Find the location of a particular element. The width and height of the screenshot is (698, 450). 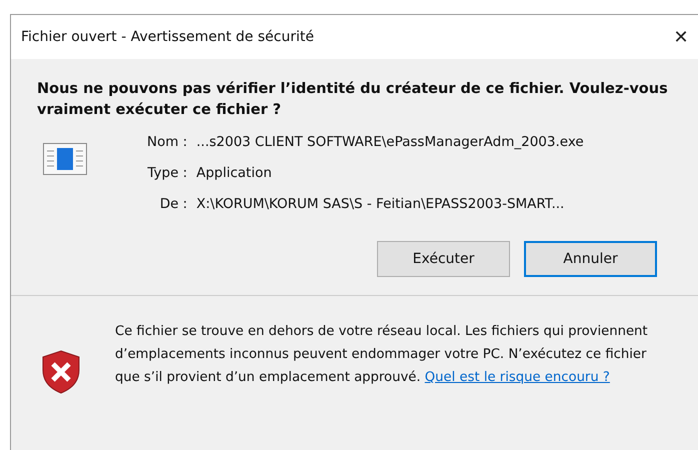

application-icon is located at coordinates (65, 159).